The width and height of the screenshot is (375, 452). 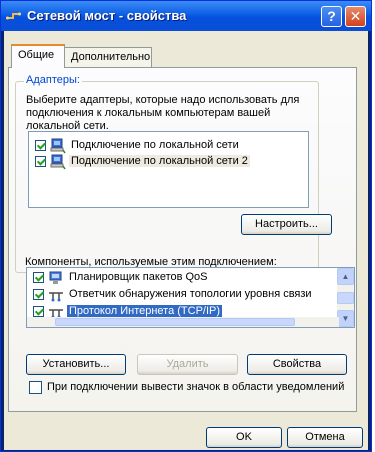 I want to click on adapter-label: Подключение по локальной сети, so click(x=155, y=145).